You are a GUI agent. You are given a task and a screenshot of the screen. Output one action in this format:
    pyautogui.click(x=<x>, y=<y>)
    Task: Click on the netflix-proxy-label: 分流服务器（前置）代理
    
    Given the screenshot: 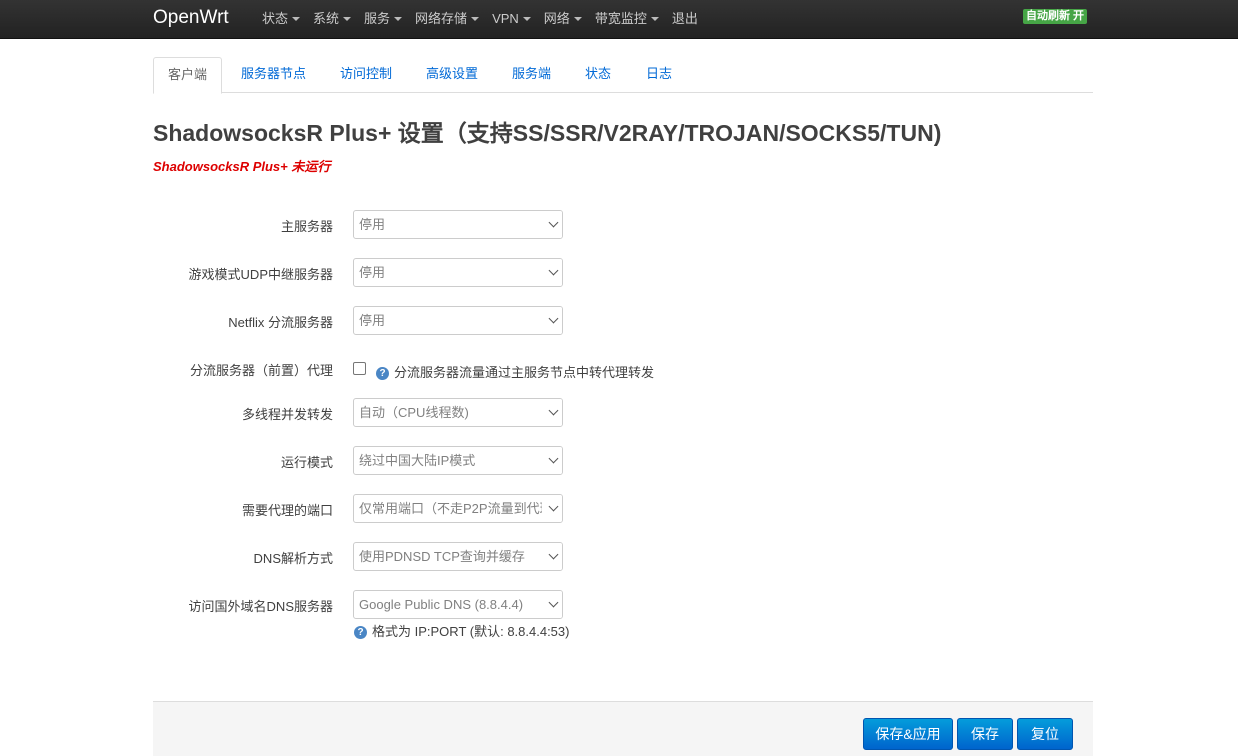 What is the action you would take?
    pyautogui.click(x=261, y=370)
    